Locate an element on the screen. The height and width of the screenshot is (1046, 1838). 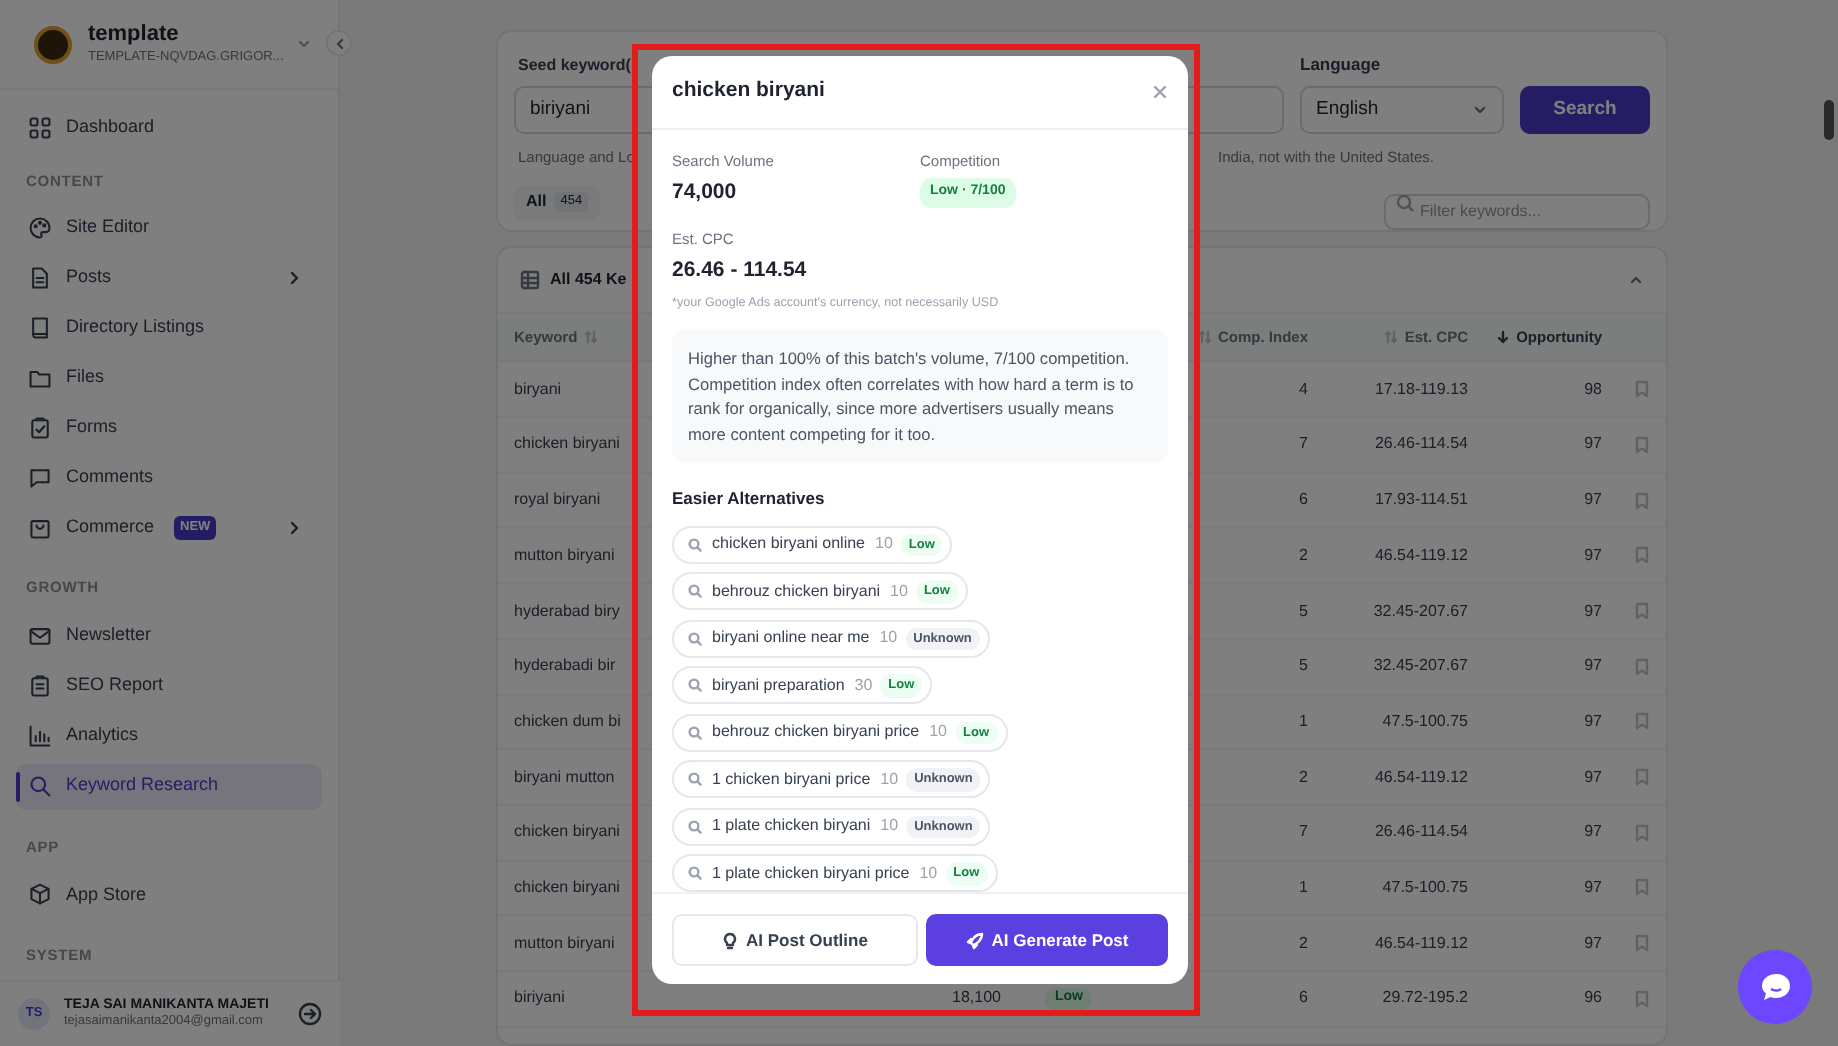
keyword-cell: biriyani is located at coordinates (539, 997).